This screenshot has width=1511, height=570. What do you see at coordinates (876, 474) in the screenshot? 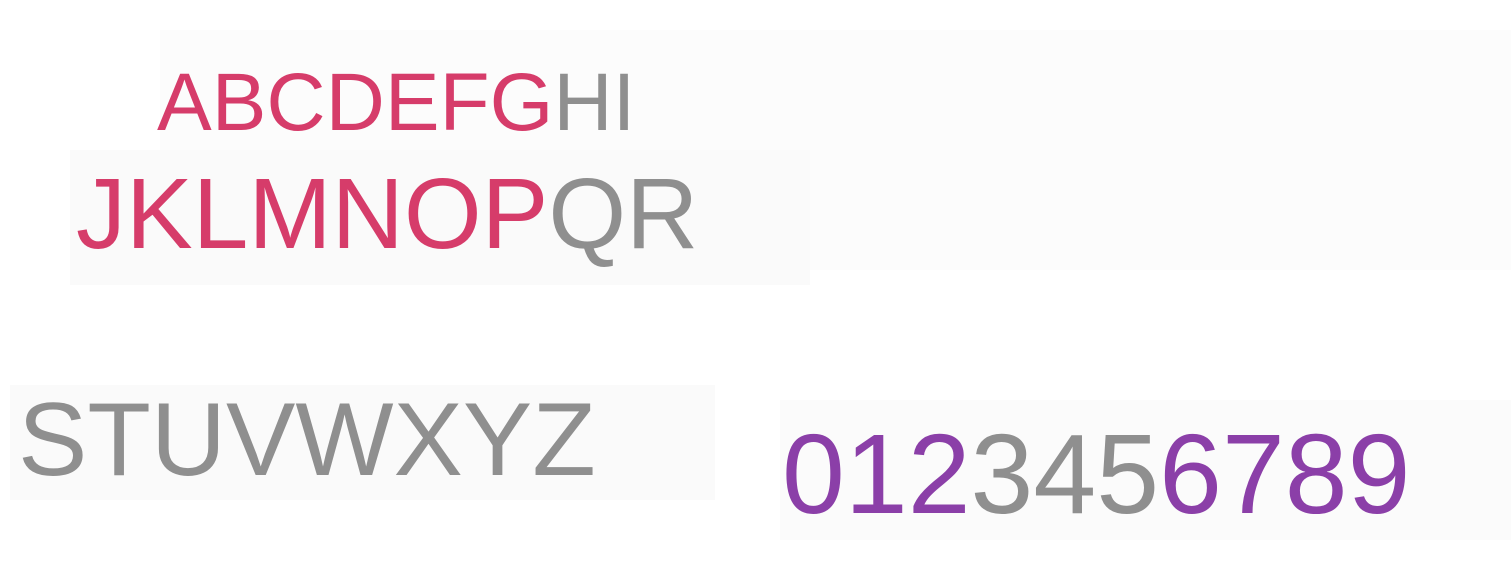
I see `digit-row-part1: 012` at bounding box center [876, 474].